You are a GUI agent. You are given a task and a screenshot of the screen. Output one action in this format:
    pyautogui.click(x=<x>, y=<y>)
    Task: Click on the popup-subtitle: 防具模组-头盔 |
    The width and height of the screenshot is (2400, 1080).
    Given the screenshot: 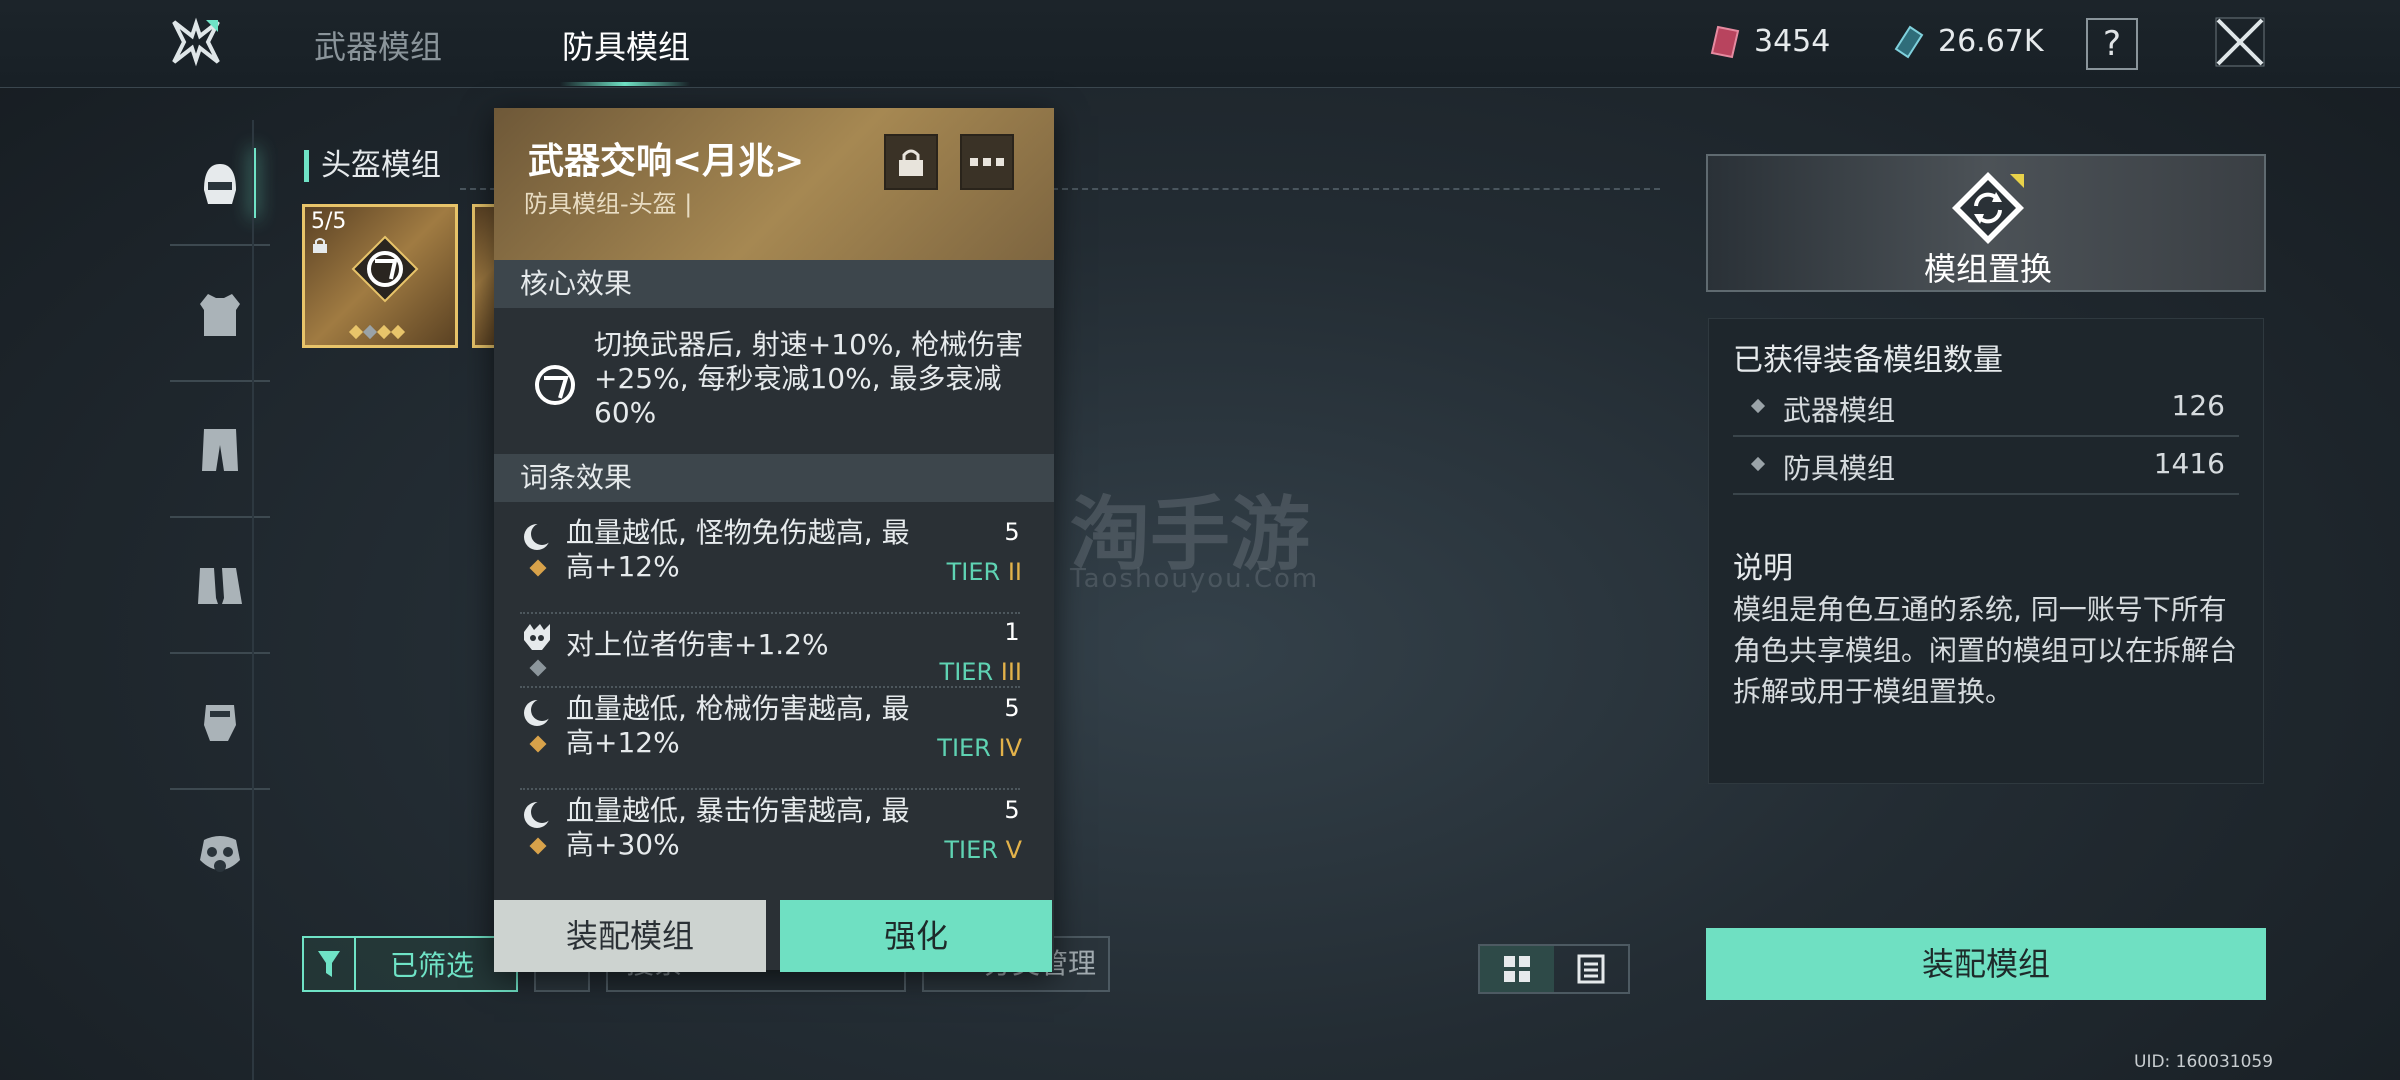 What is the action you would take?
    pyautogui.click(x=608, y=204)
    